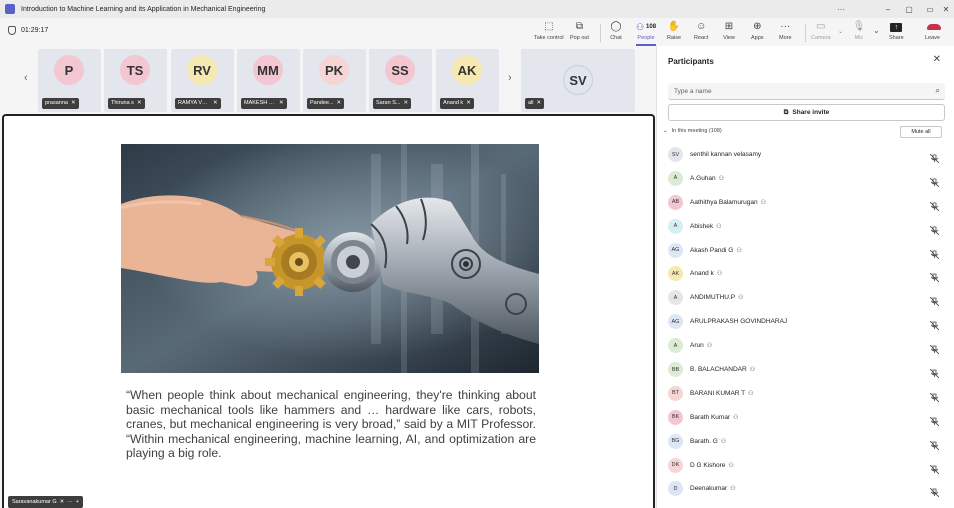 Image resolution: width=954 pixels, height=508 pixels. I want to click on view-button: ⊞ View, so click(729, 33).